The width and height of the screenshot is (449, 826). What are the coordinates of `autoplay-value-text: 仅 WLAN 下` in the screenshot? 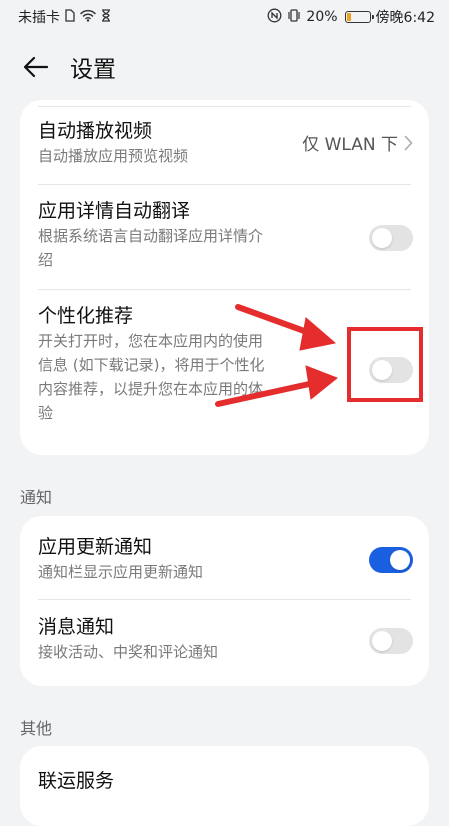 It's located at (350, 145).